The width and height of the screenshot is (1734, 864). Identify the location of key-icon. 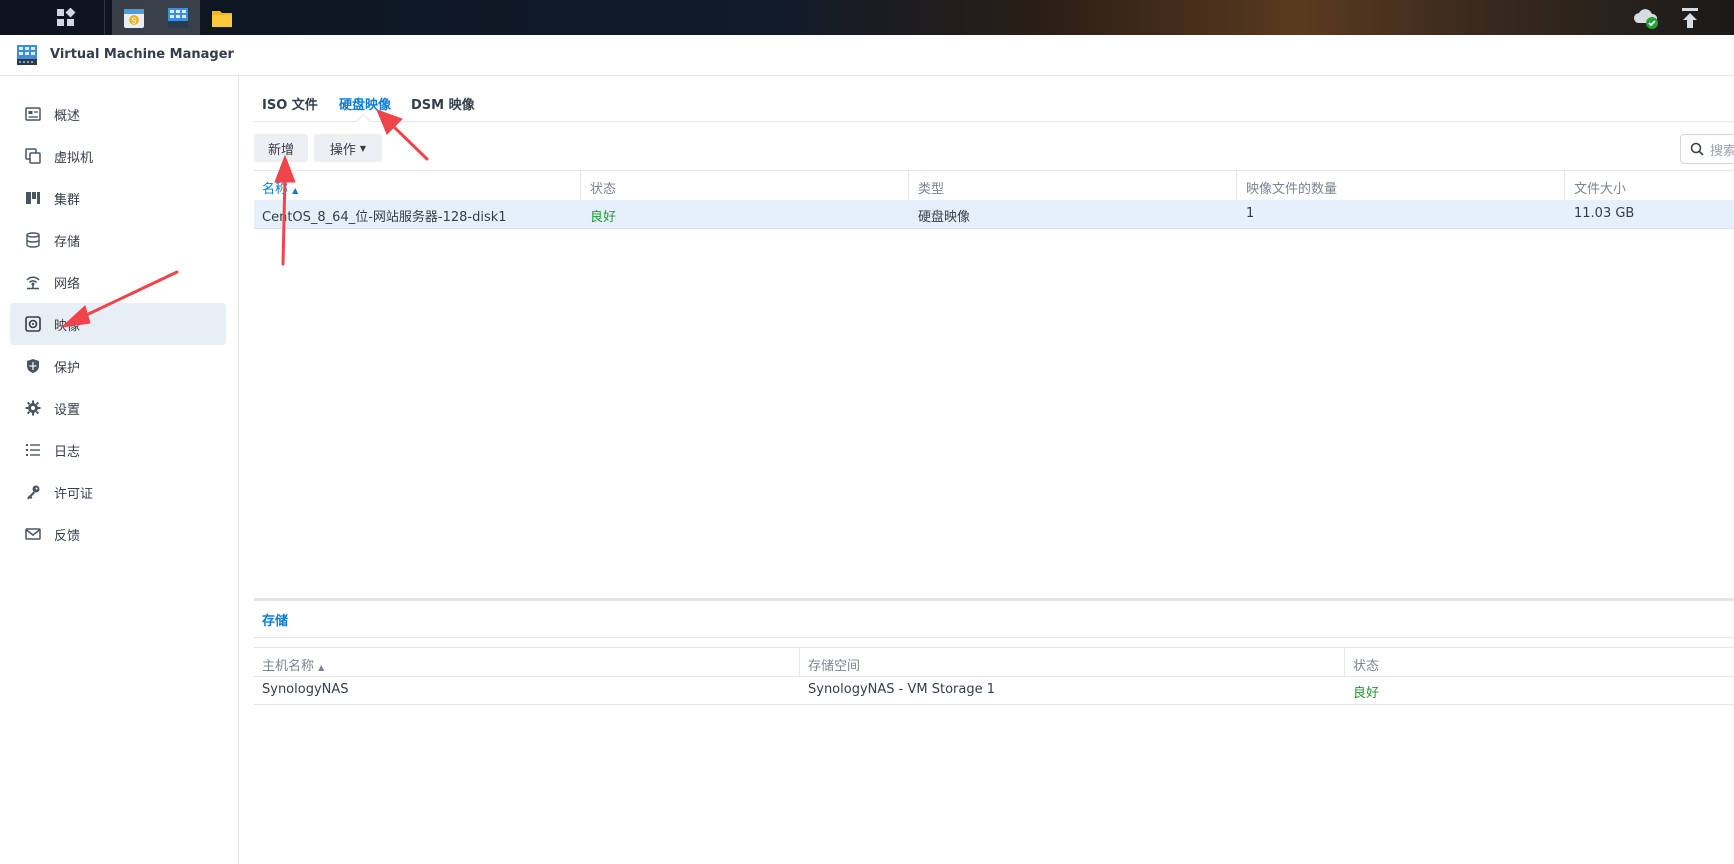
(33, 492).